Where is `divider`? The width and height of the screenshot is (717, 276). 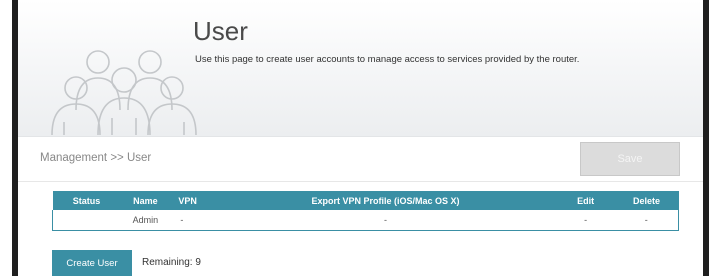
divider is located at coordinates (360, 181).